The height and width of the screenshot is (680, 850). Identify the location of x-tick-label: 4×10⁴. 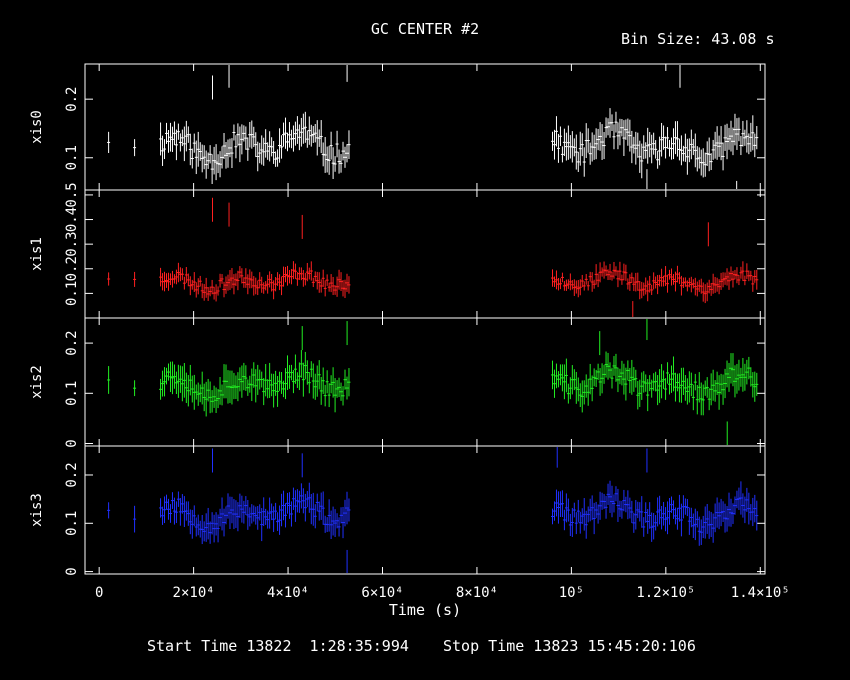
(288, 593).